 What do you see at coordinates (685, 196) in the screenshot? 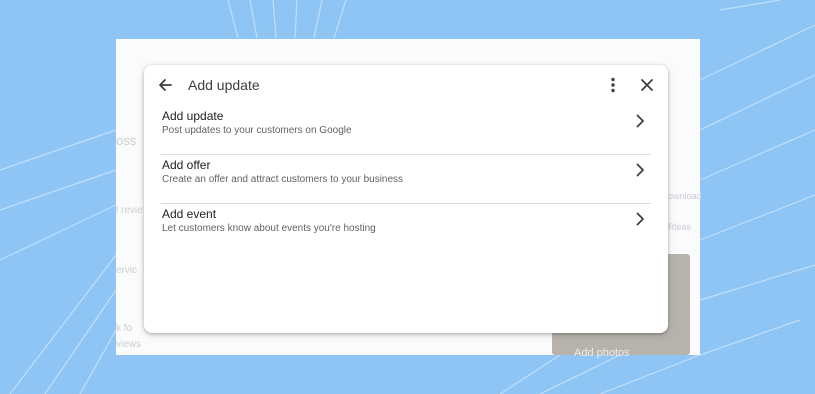
I see `background-text-fragment: ownload` at bounding box center [685, 196].